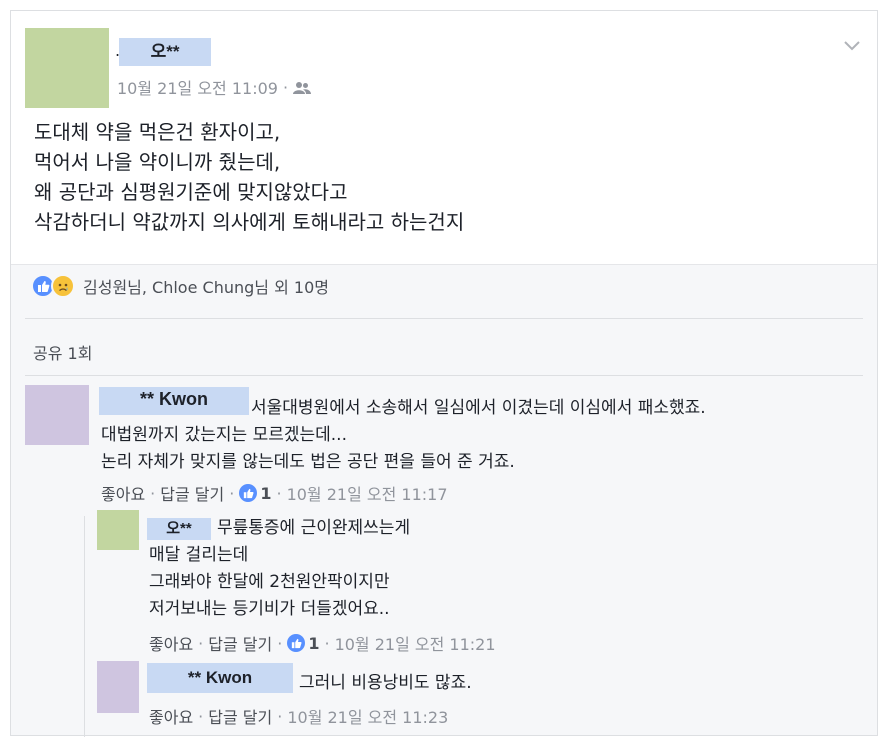 This screenshot has height=739, width=889. I want to click on comment-like-count: 1, so click(265, 493).